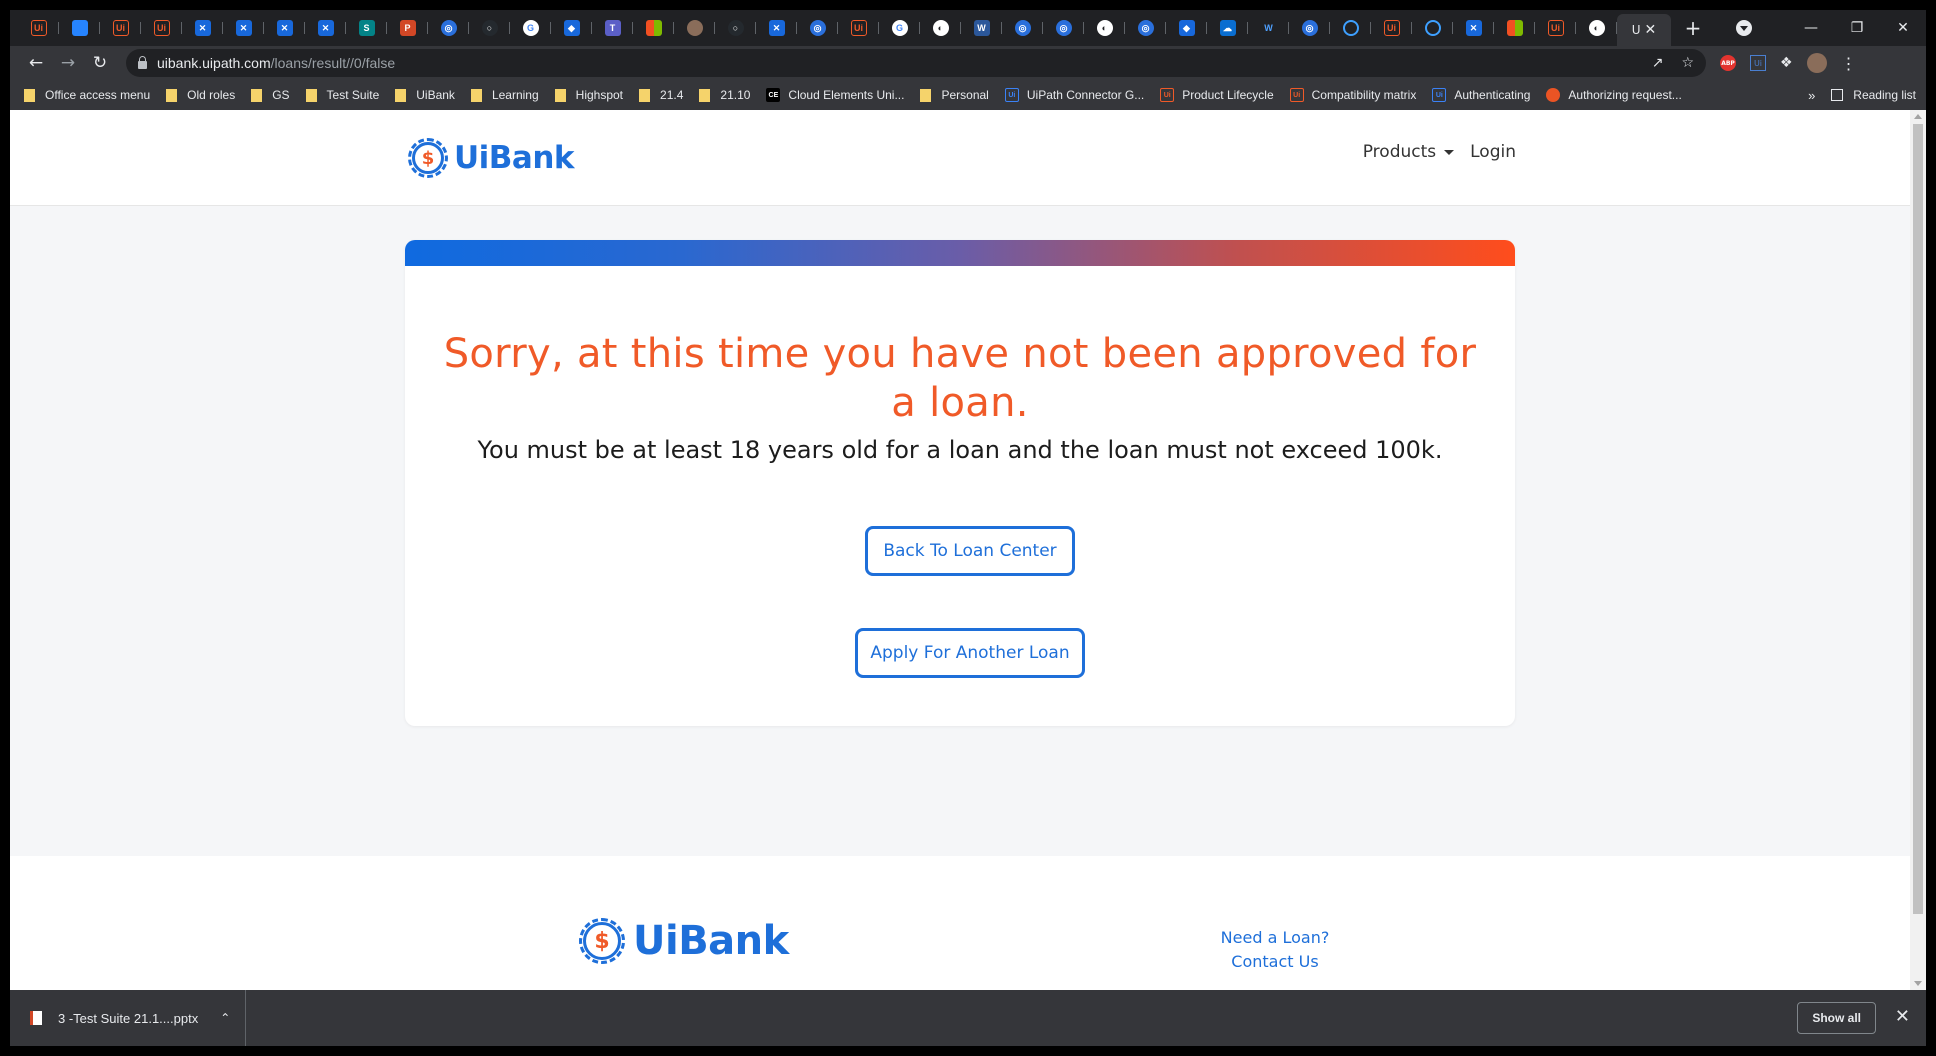 The width and height of the screenshot is (1936, 1056). I want to click on browser-tab: S, so click(366, 28).